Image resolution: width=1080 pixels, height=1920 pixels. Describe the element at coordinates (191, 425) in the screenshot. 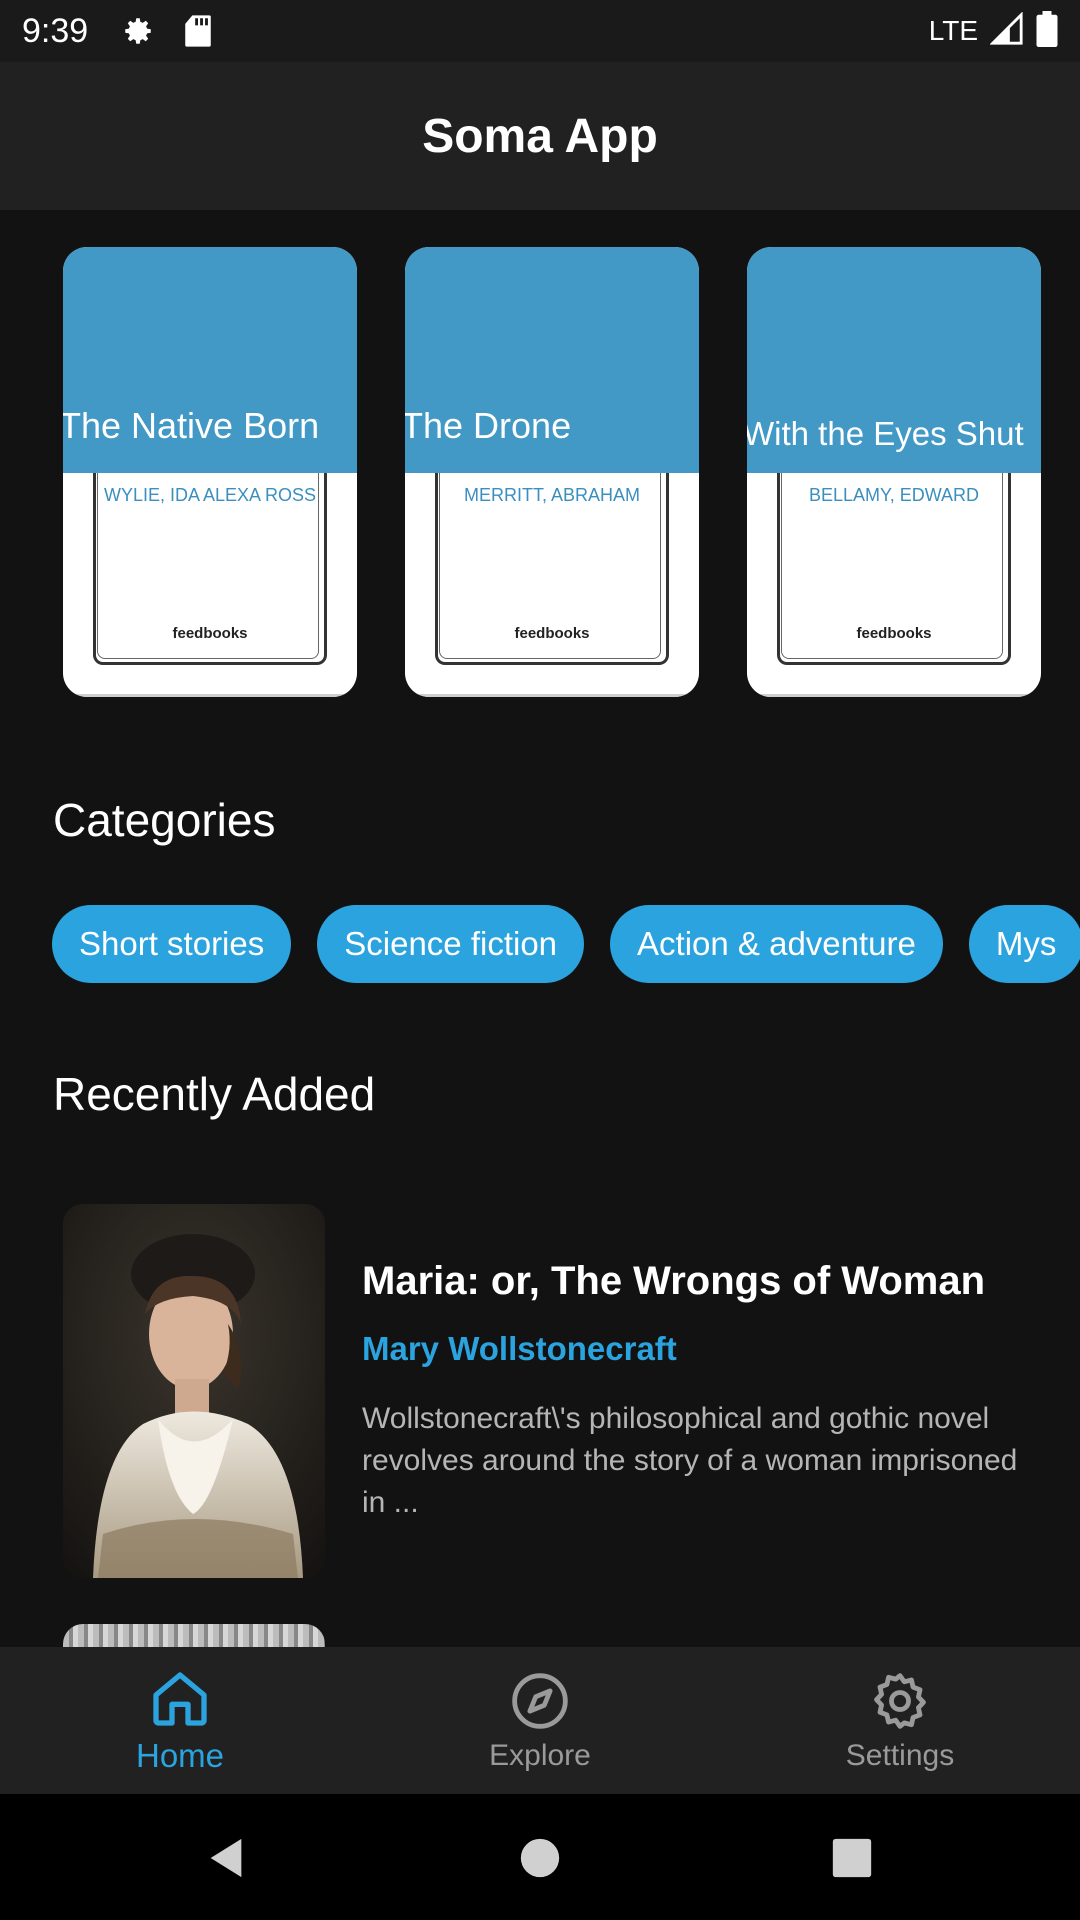

I see `book-title: The Native Born` at that location.